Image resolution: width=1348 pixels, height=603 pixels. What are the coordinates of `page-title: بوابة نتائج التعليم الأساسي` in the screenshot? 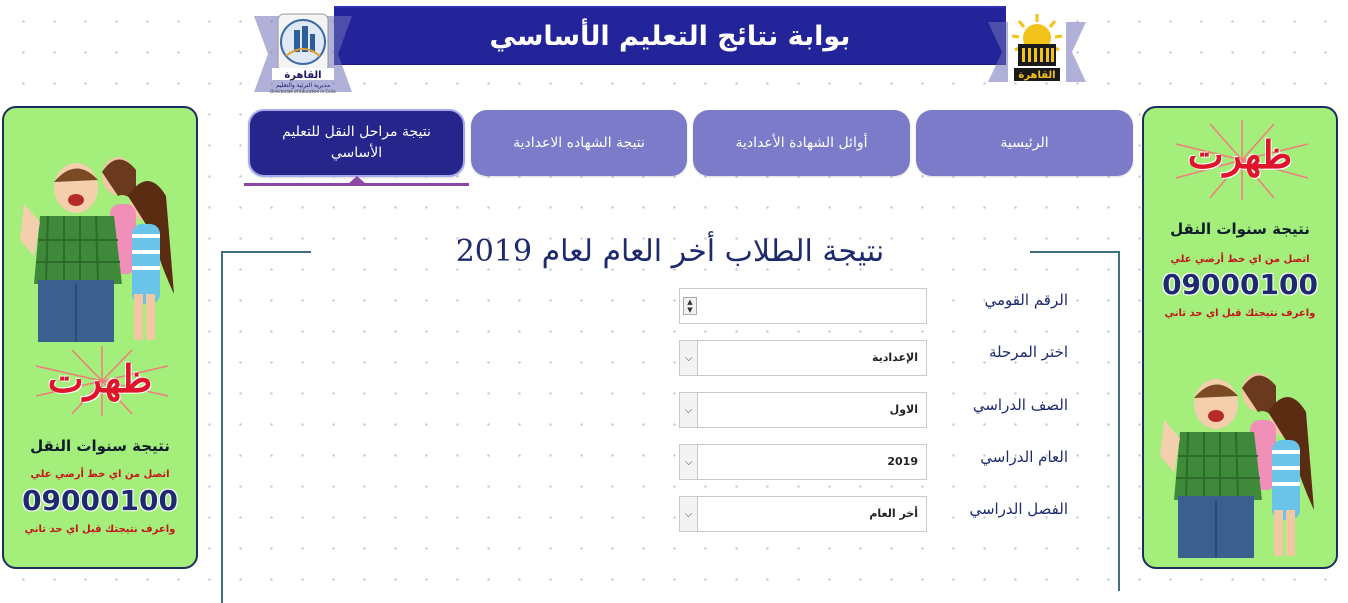 It's located at (670, 36).